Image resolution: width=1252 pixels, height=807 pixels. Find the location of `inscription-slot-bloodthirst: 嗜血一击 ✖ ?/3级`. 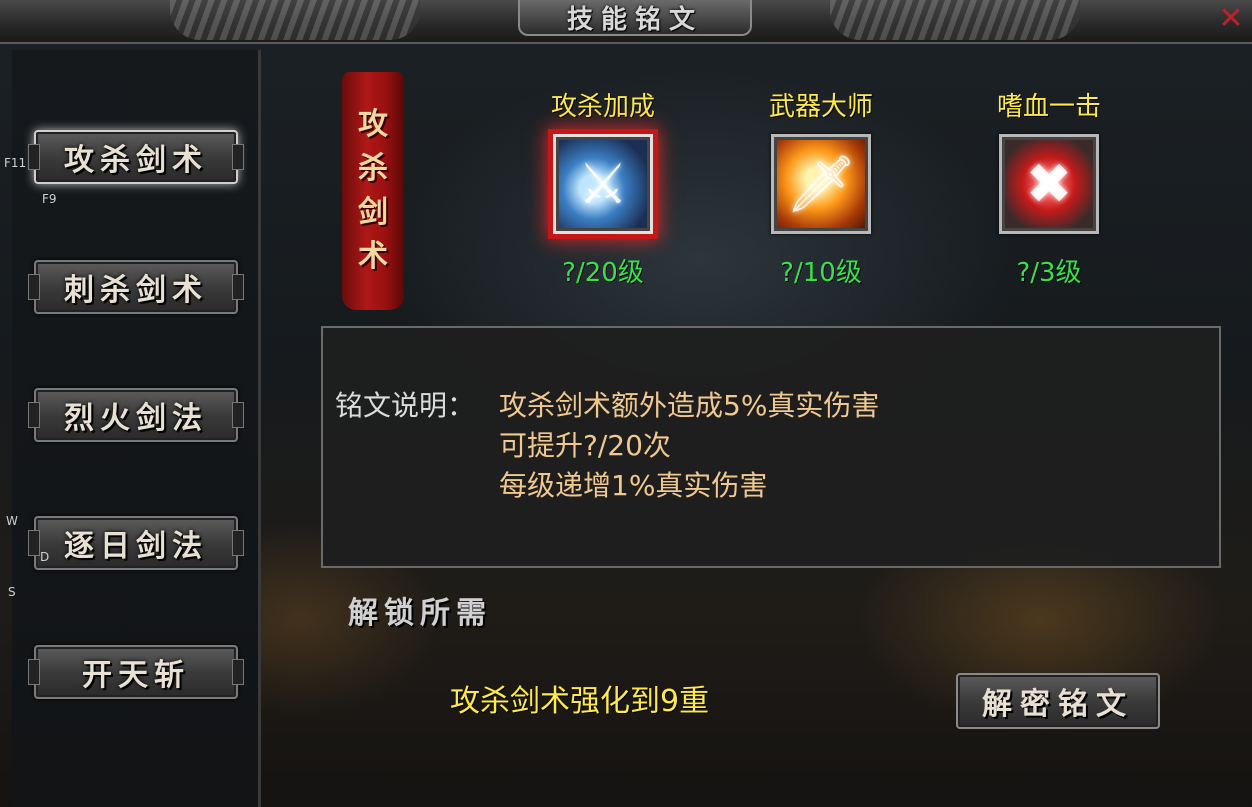

inscription-slot-bloodthirst: 嗜血一击 ✖ ?/3级 is located at coordinates (1049, 187).